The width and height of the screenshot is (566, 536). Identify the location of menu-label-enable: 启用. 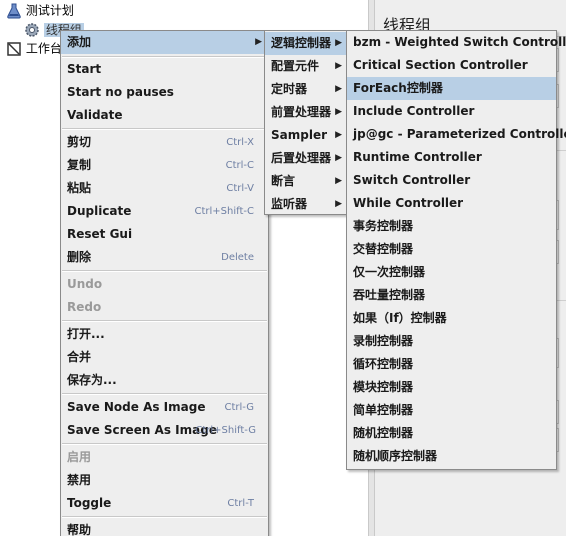
(79, 457).